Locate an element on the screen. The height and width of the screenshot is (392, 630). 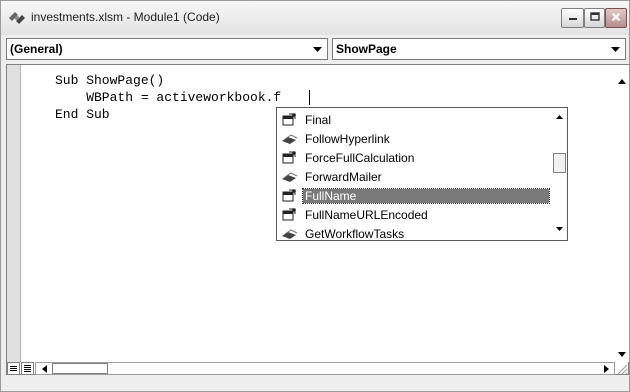
autocomplete-item-label: FullName is located at coordinates (426, 195).